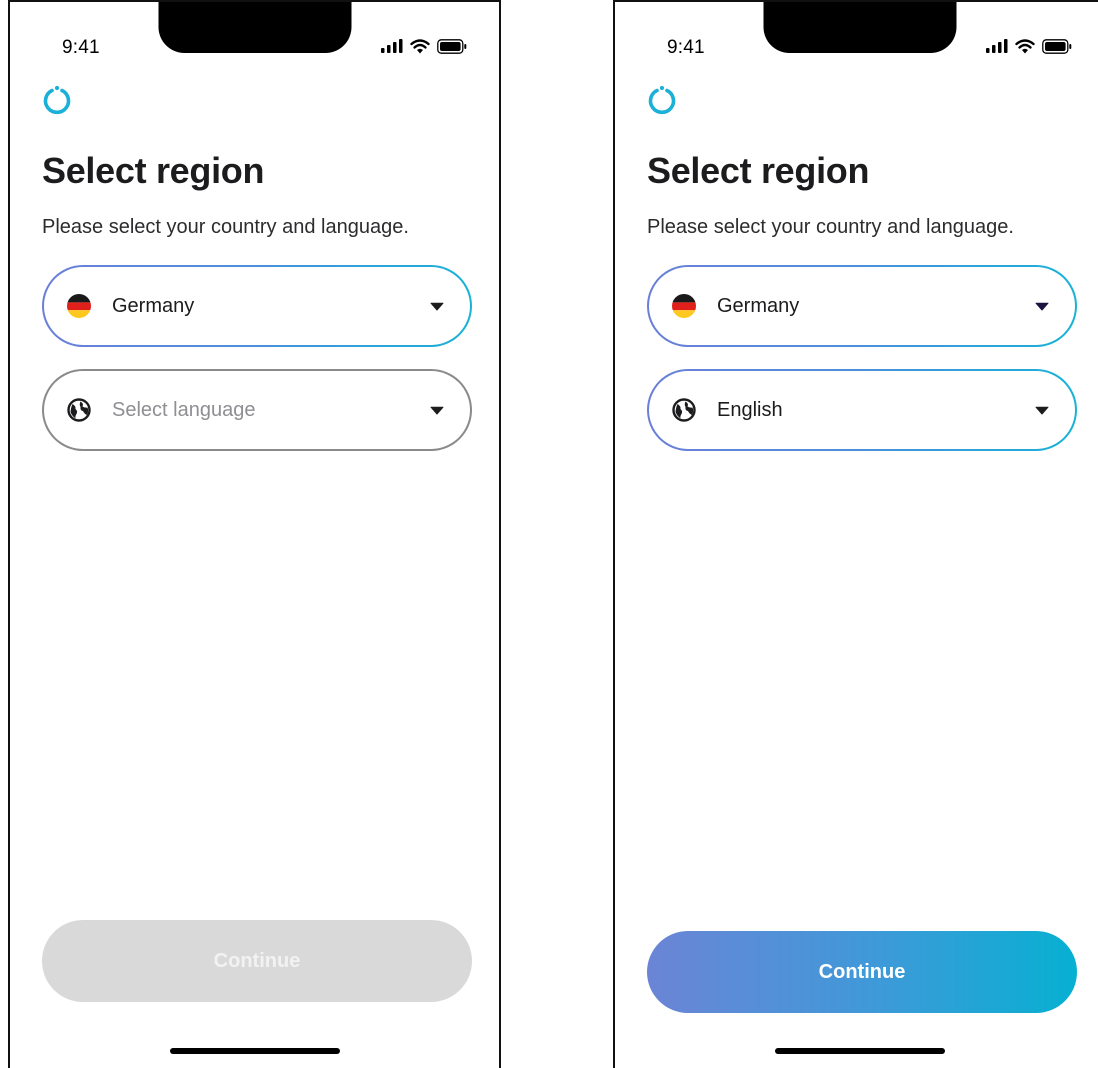  I want to click on language-select: English, so click(862, 410).